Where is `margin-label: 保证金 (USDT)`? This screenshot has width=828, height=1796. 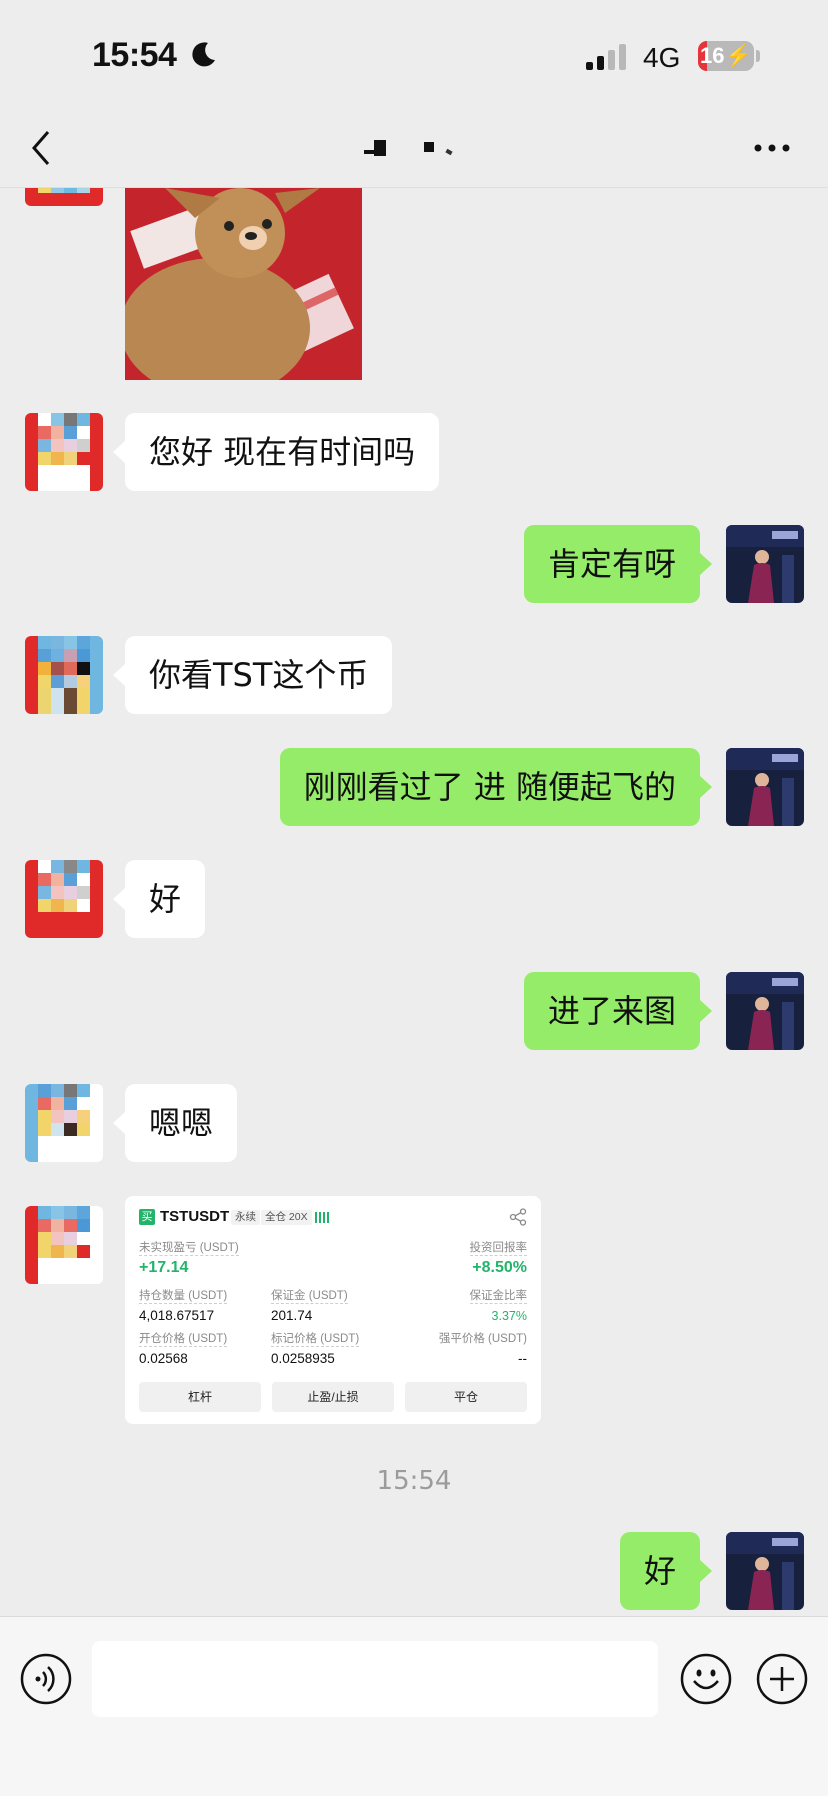 margin-label: 保证金 (USDT) is located at coordinates (309, 1297).